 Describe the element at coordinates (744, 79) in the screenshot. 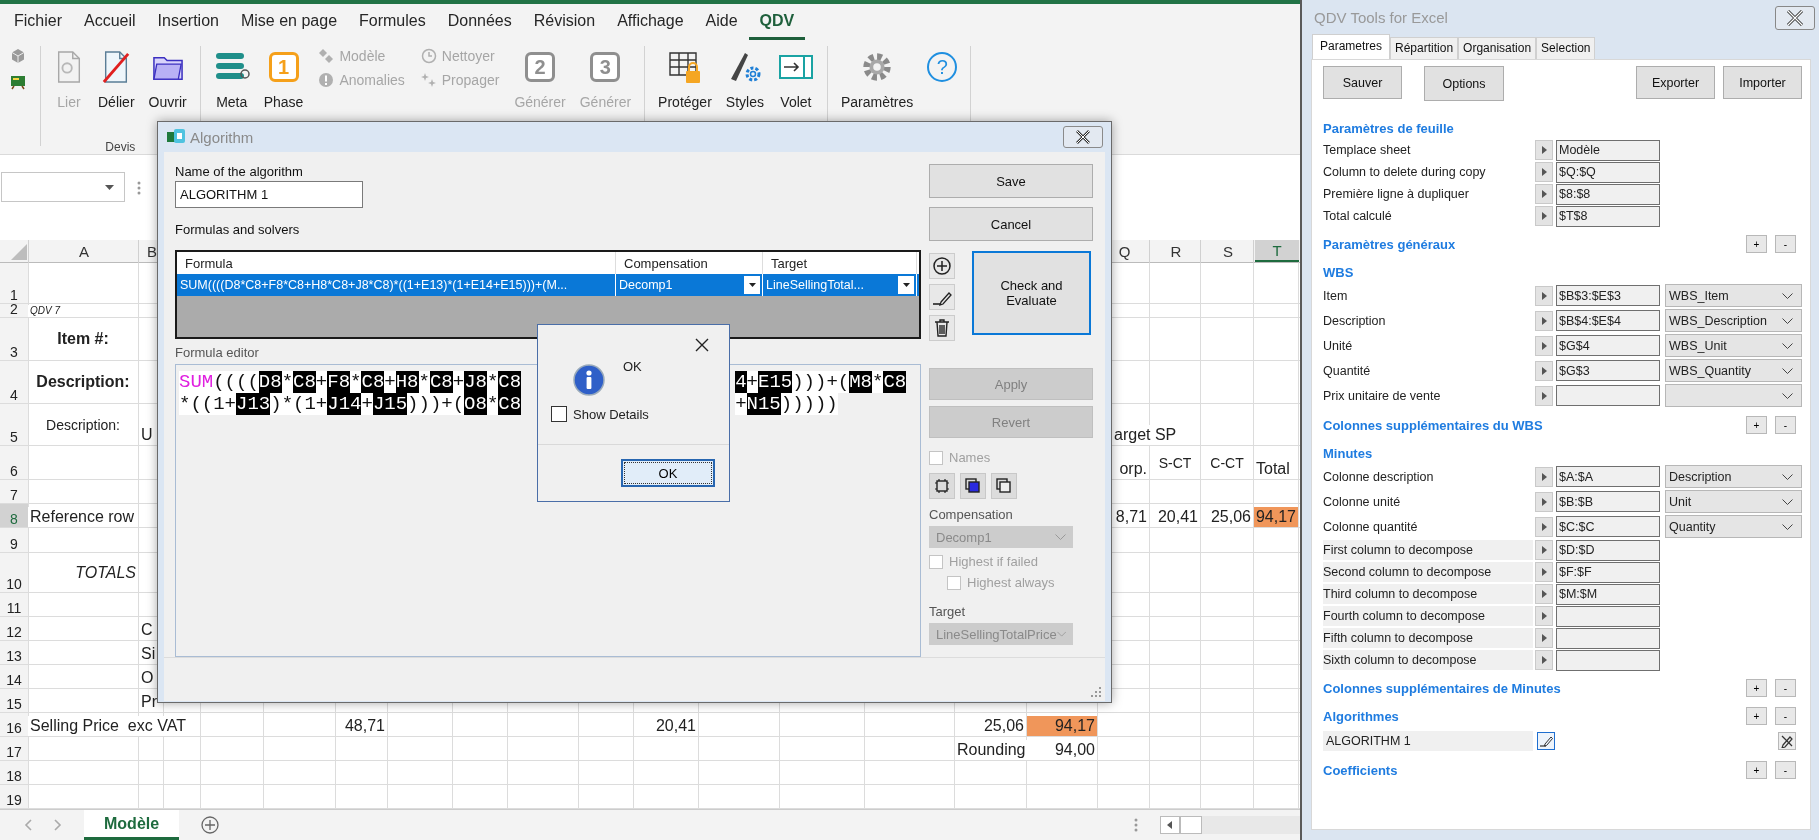

I see `ribbon-button: Styles` at that location.